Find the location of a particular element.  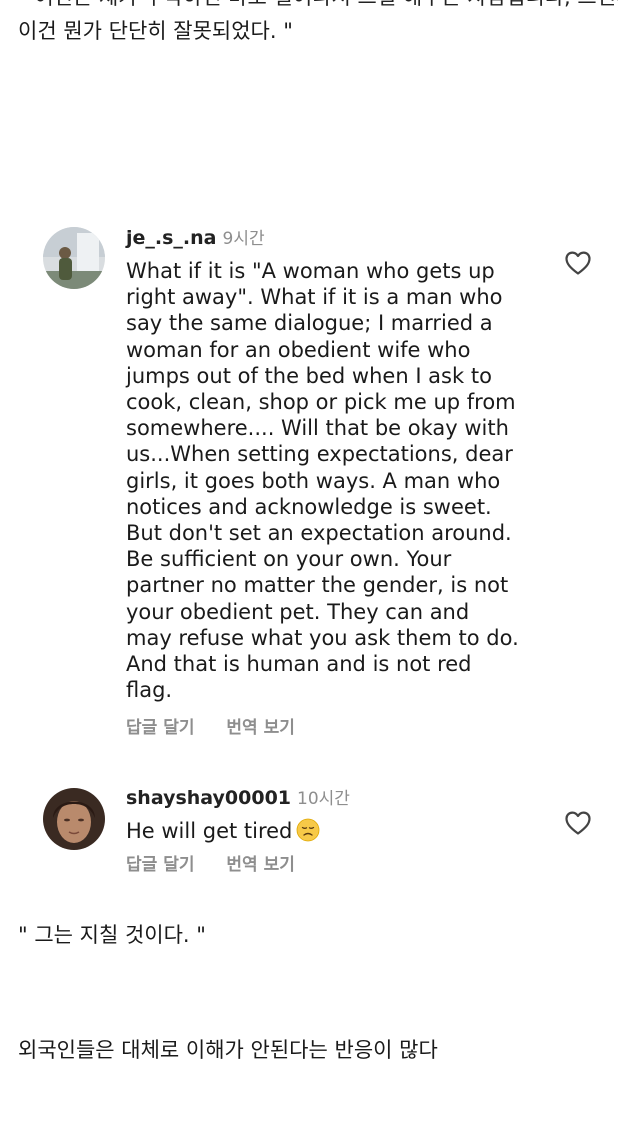

comment-time: 9시간 is located at coordinates (243, 239).